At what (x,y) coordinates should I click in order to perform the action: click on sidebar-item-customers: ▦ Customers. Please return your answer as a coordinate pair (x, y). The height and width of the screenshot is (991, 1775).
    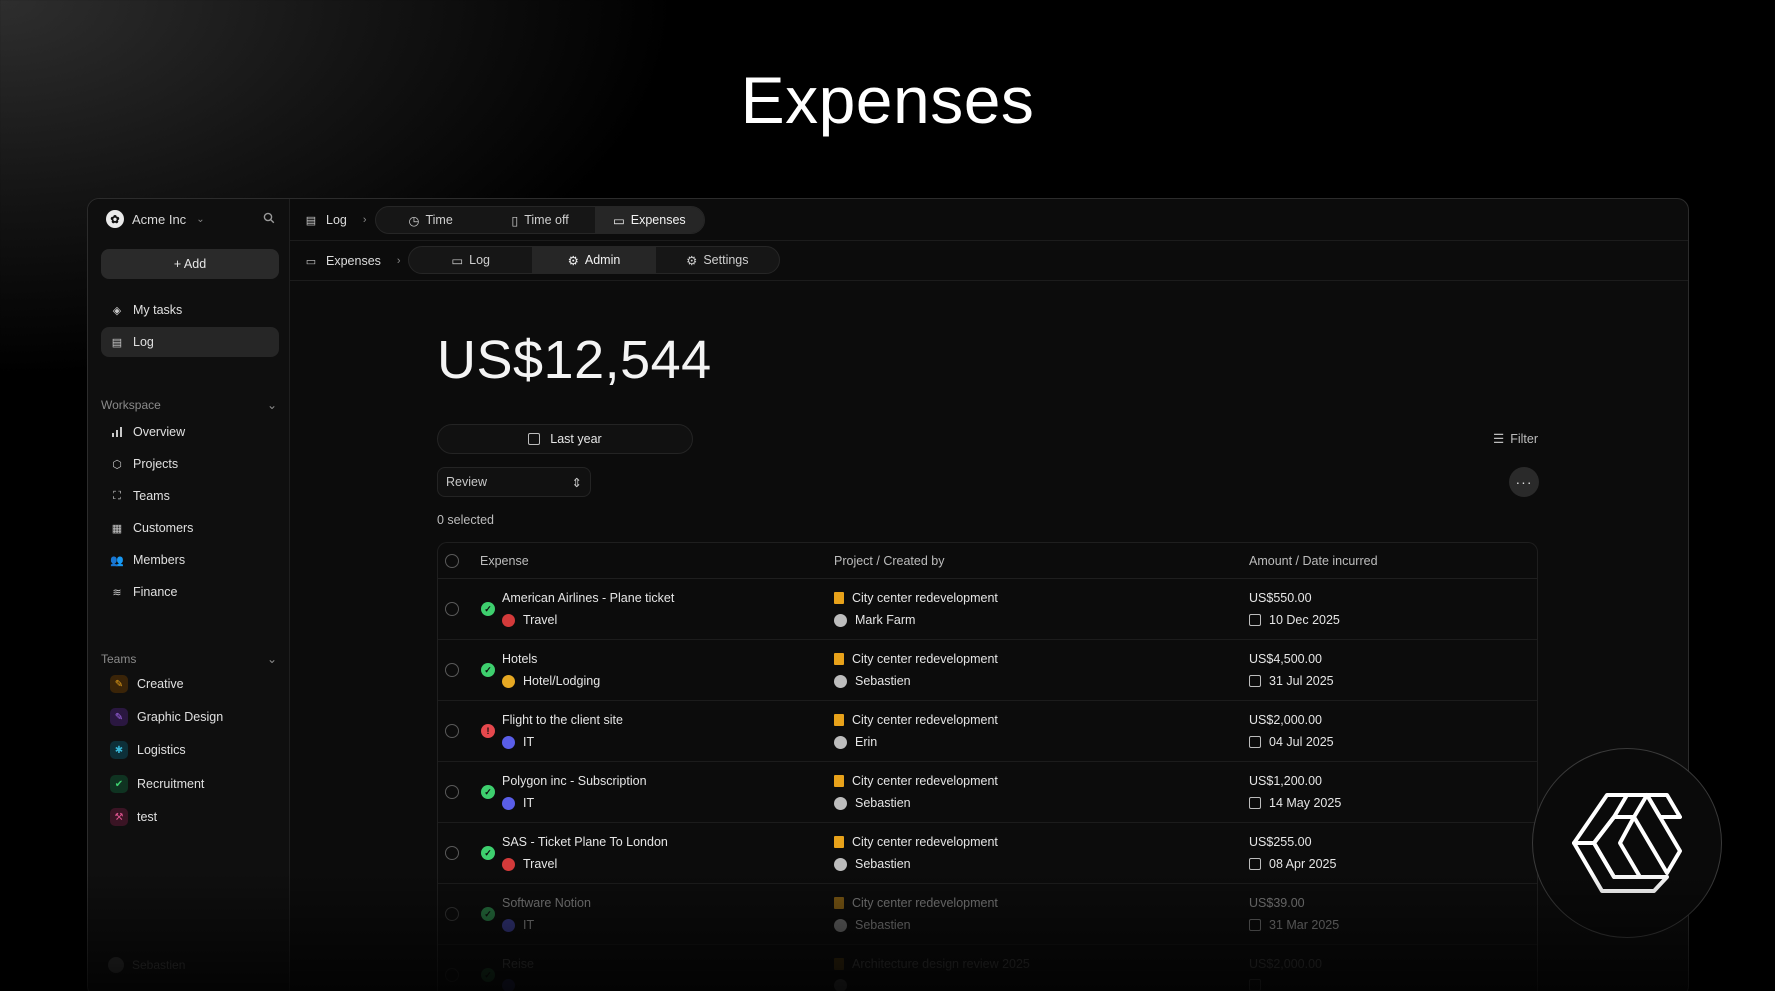
    Looking at the image, I should click on (190, 528).